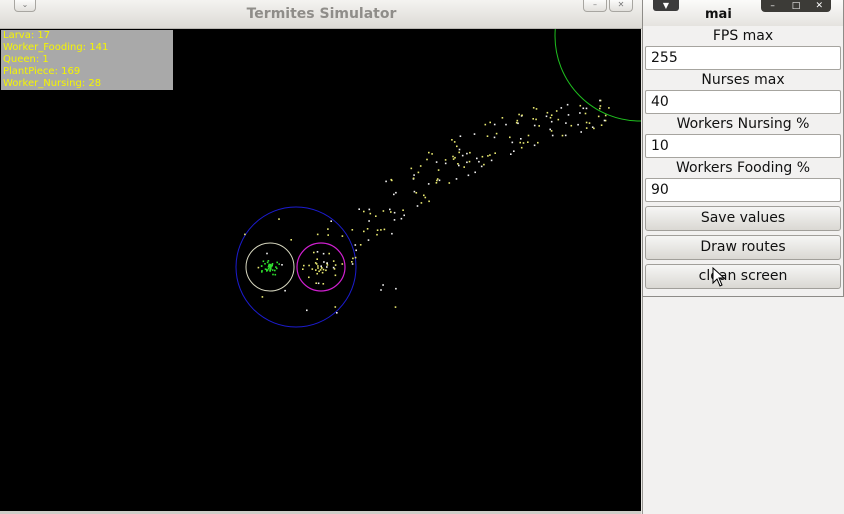 The height and width of the screenshot is (514, 844). Describe the element at coordinates (743, 58) in the screenshot. I see `fps-max-input: 255` at that location.